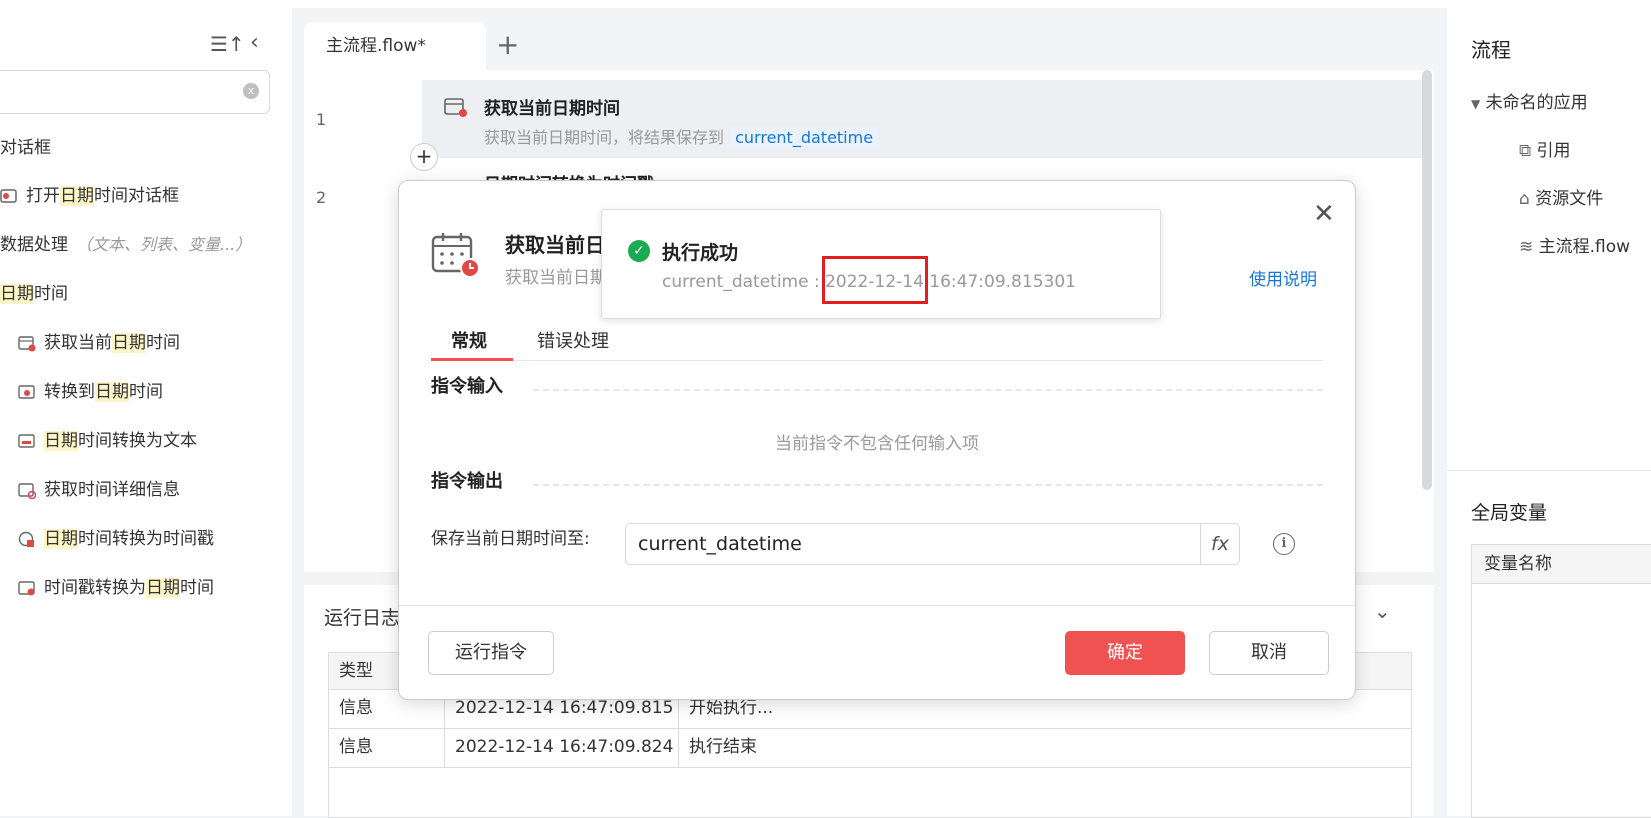  What do you see at coordinates (877, 444) in the screenshot?
I see `empty-input-message: 当前指令不包含任何输入项` at bounding box center [877, 444].